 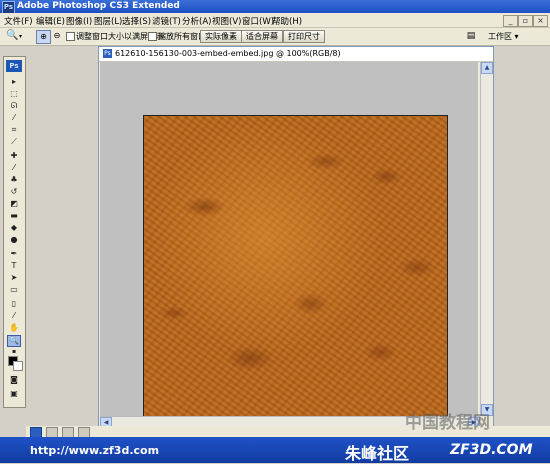 I want to click on chevron-down-icon: ▾, so click(x=20, y=36).